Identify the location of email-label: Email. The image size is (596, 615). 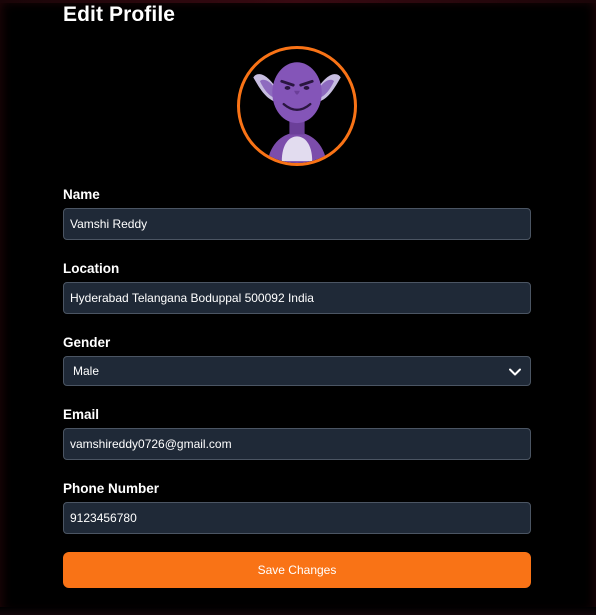
(81, 414).